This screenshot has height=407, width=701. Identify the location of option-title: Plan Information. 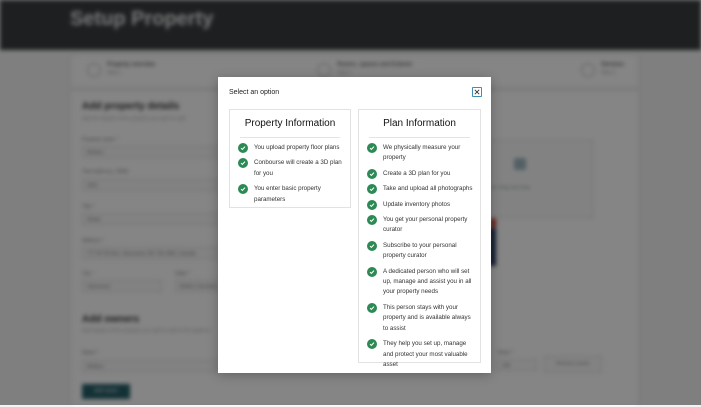
(419, 123).